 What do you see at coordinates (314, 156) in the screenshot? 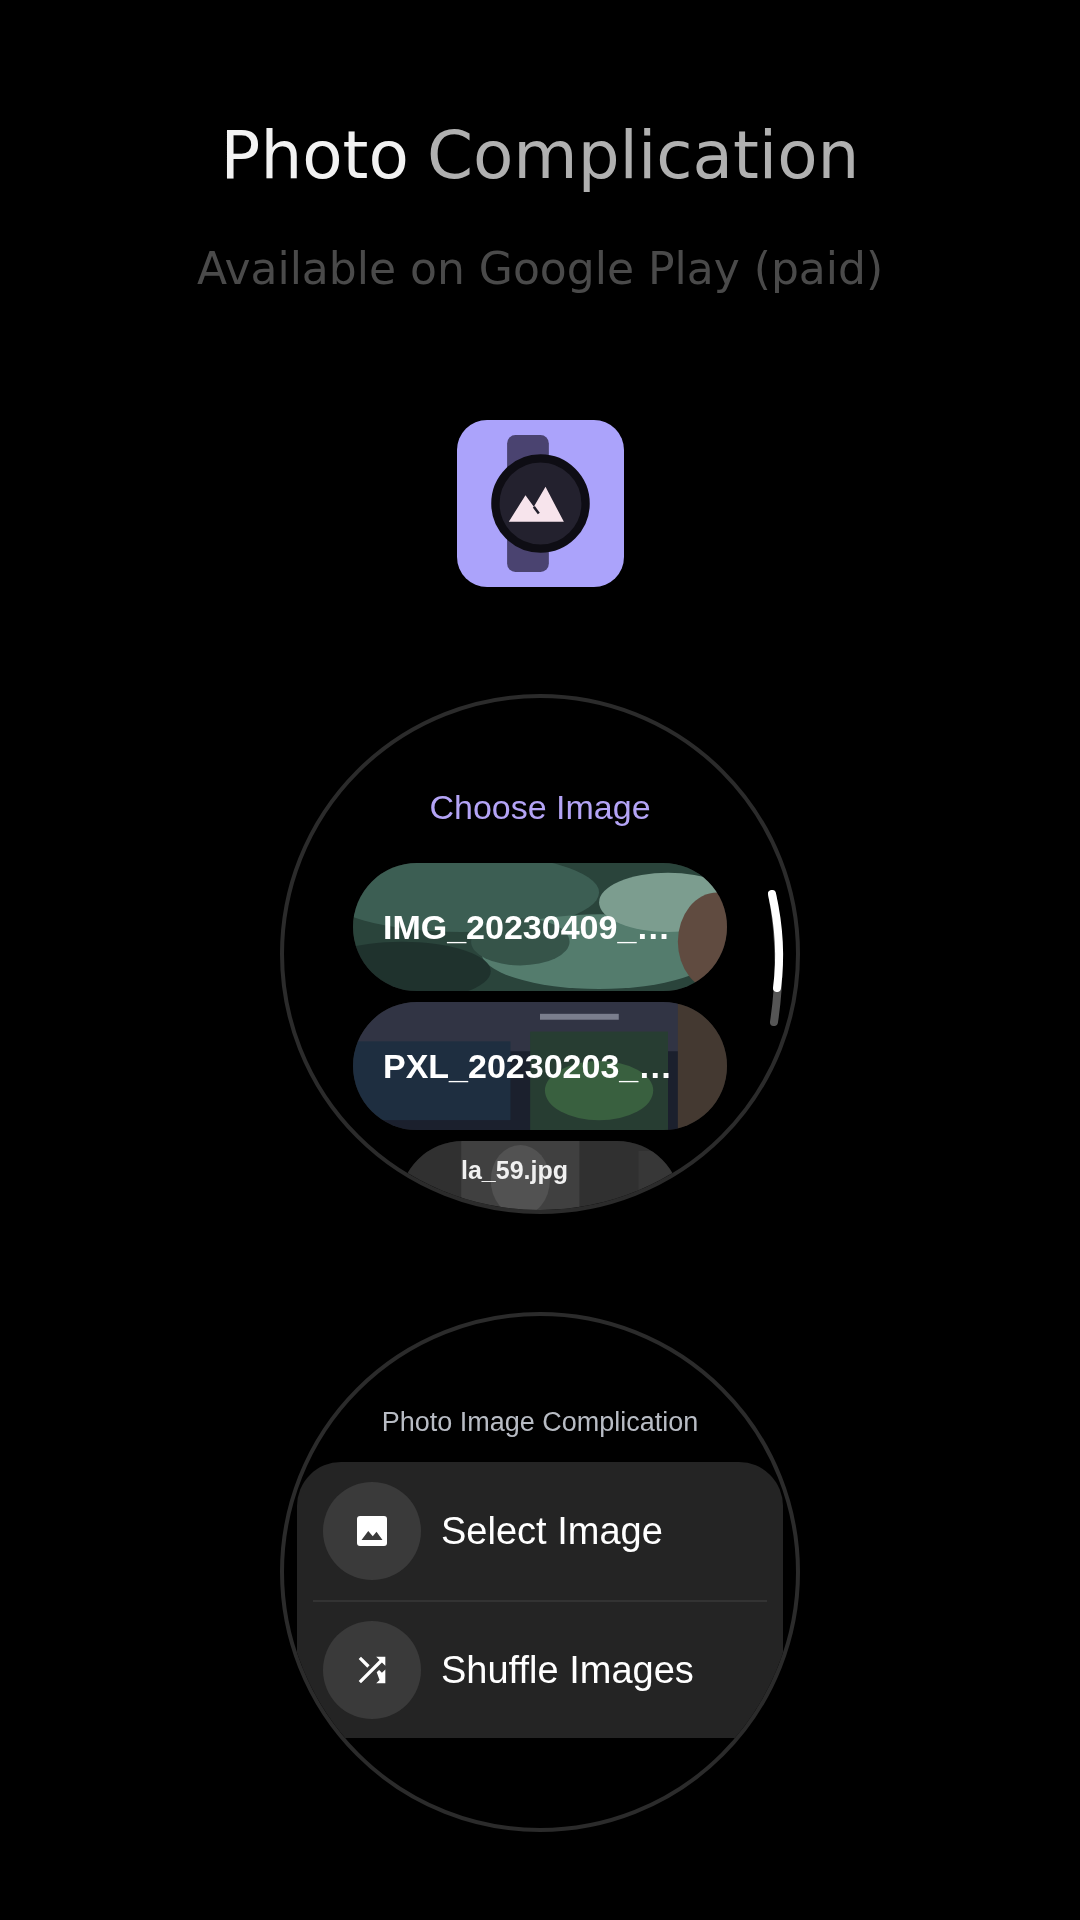
I see `title-word: Photo` at bounding box center [314, 156].